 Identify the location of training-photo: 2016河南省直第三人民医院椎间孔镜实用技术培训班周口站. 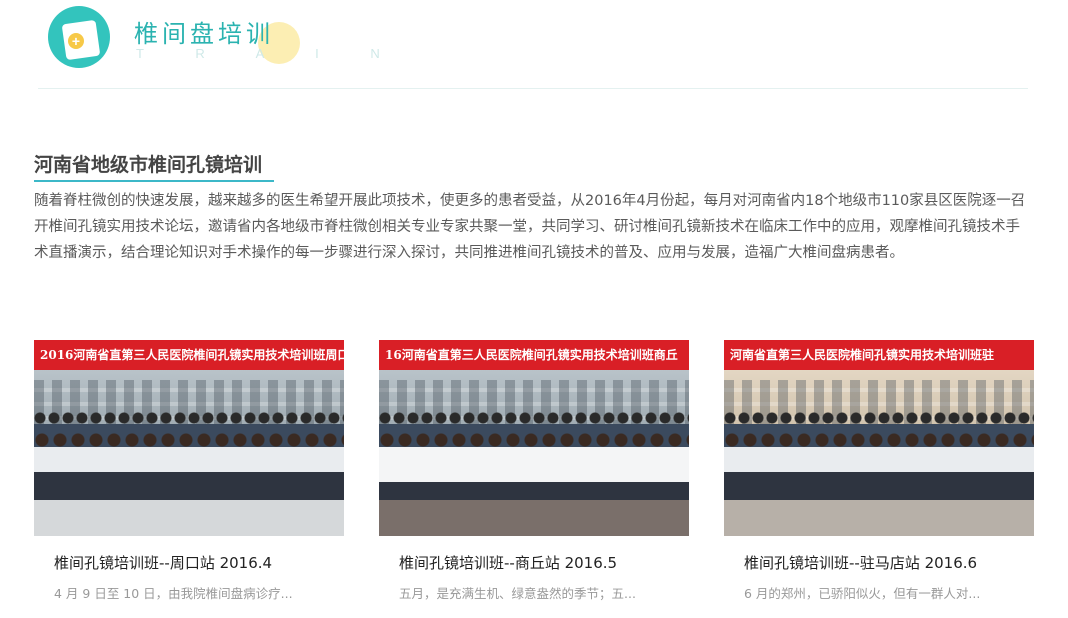
(189, 438).